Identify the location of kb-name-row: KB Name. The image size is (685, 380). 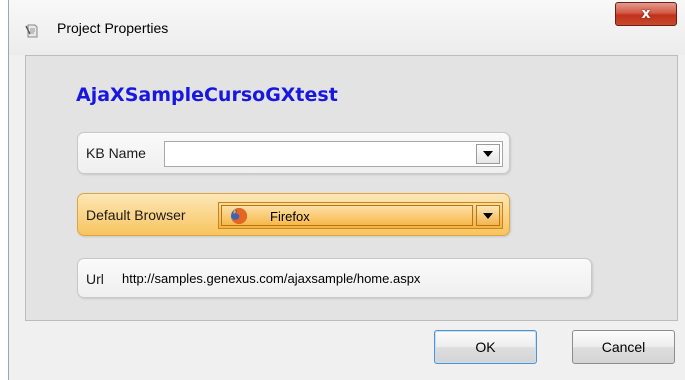
(293, 153).